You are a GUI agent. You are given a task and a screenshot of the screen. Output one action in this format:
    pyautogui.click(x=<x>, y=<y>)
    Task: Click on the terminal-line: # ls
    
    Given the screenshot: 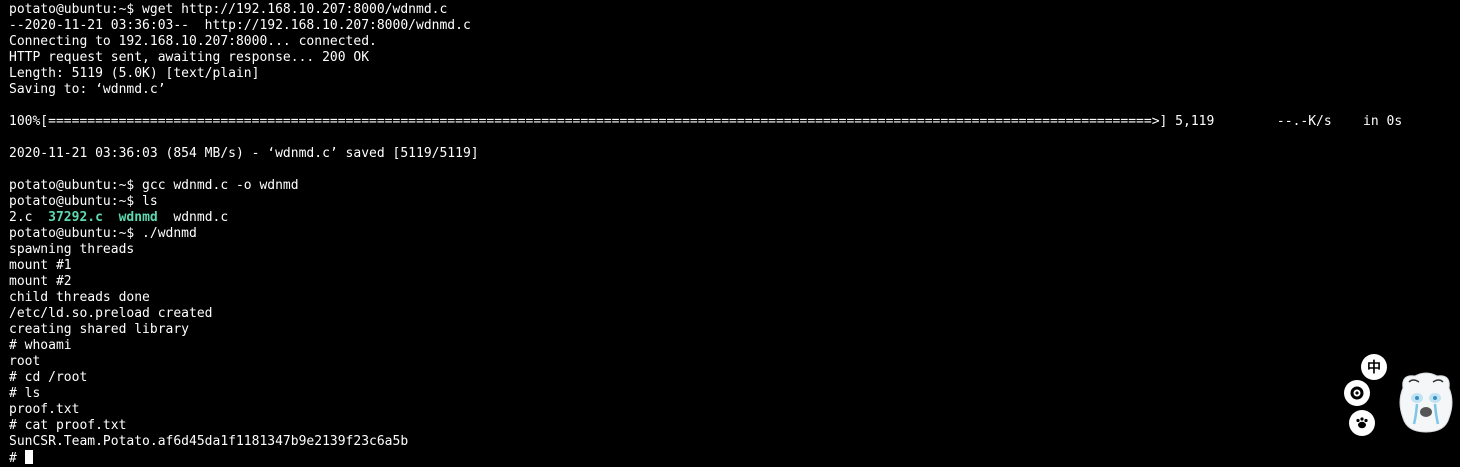 What is the action you would take?
    pyautogui.click(x=25, y=393)
    